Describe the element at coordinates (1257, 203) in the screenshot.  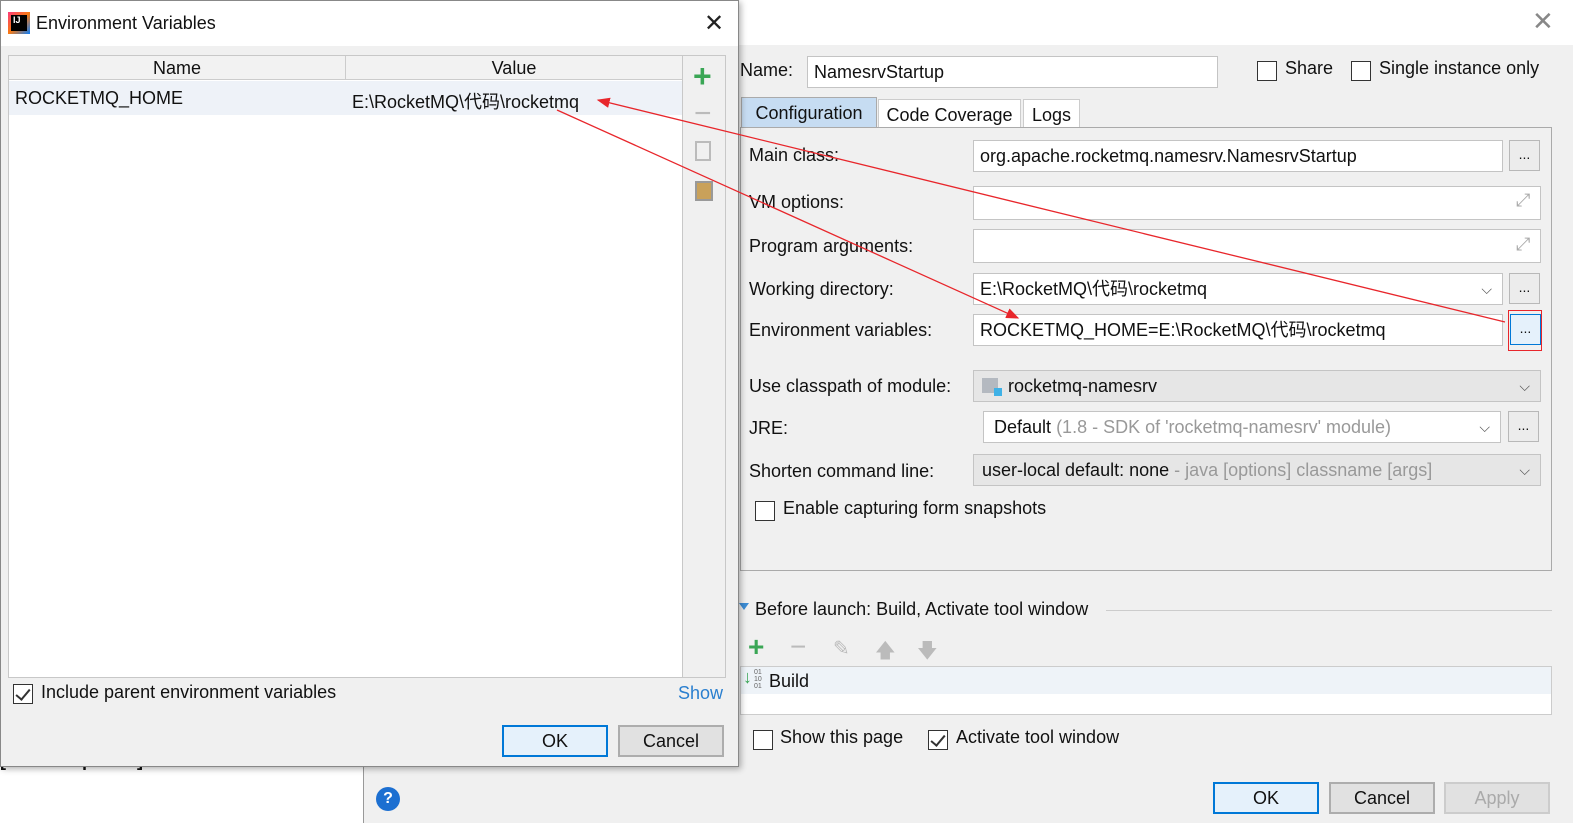
I see `vm-options-input` at that location.